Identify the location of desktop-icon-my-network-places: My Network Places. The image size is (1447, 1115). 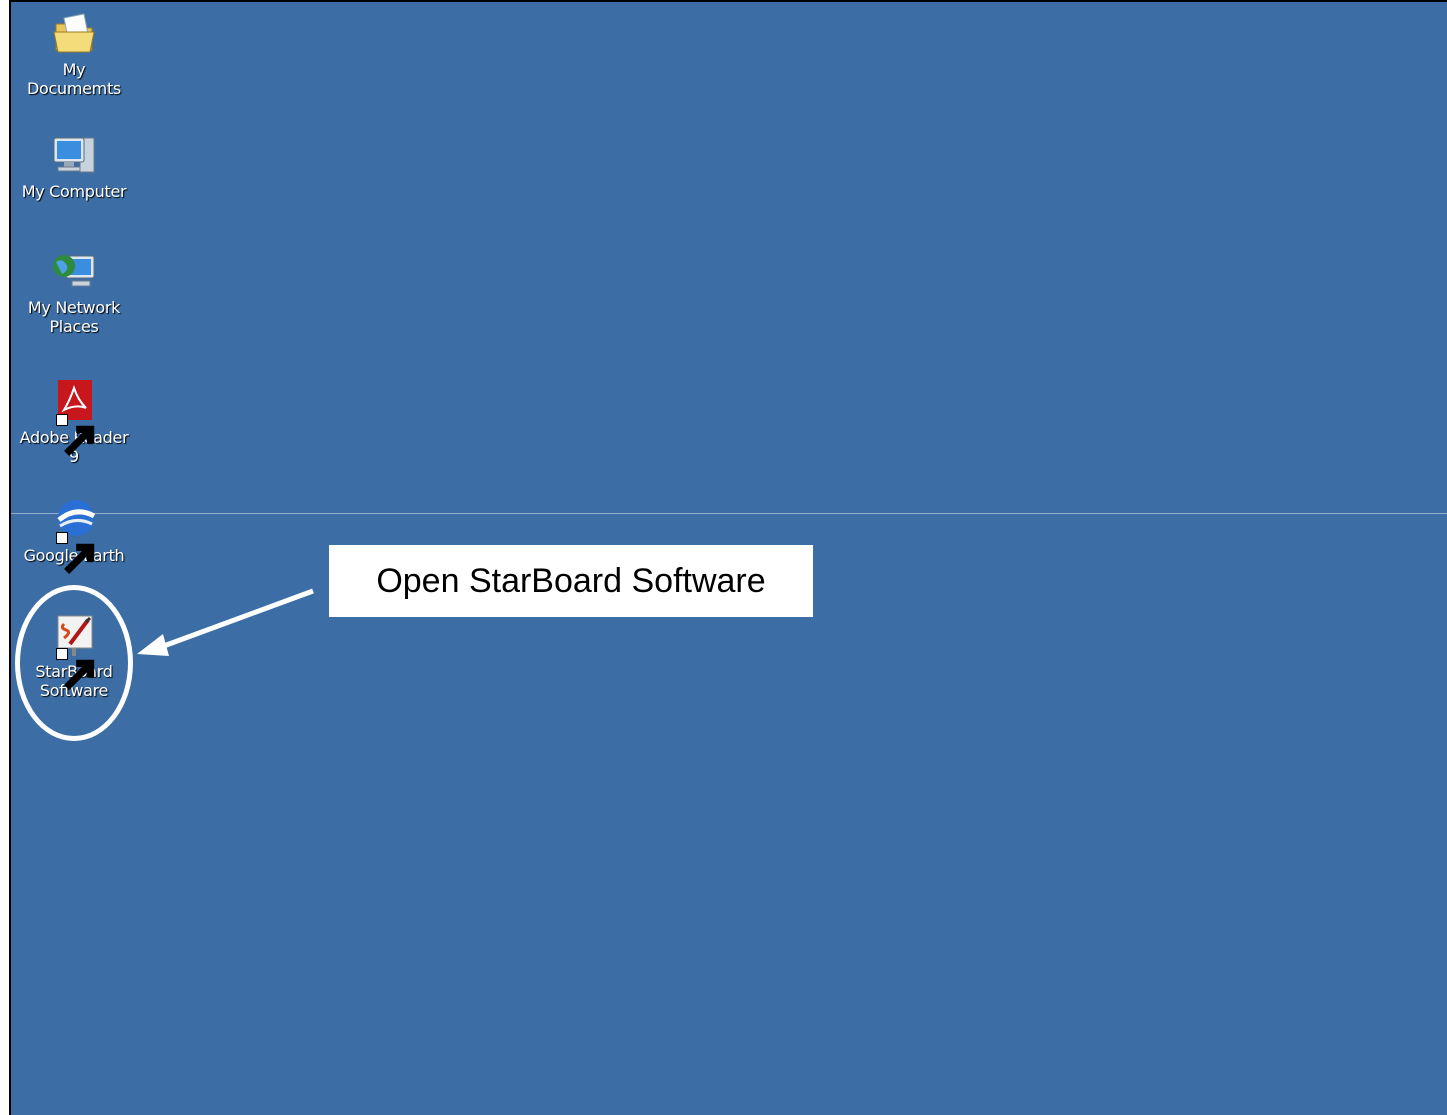
(74, 292).